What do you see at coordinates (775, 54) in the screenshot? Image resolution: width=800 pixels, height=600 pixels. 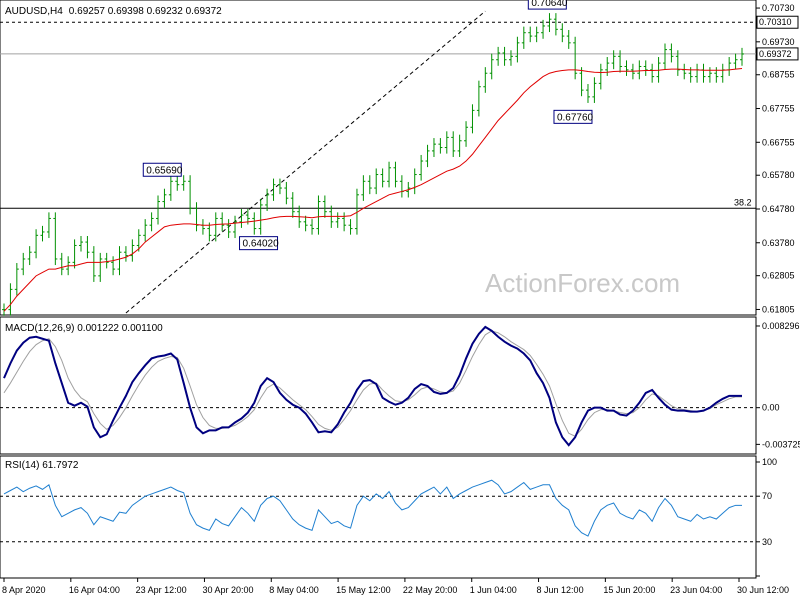 I see `price-tag-label: 0.69372` at bounding box center [775, 54].